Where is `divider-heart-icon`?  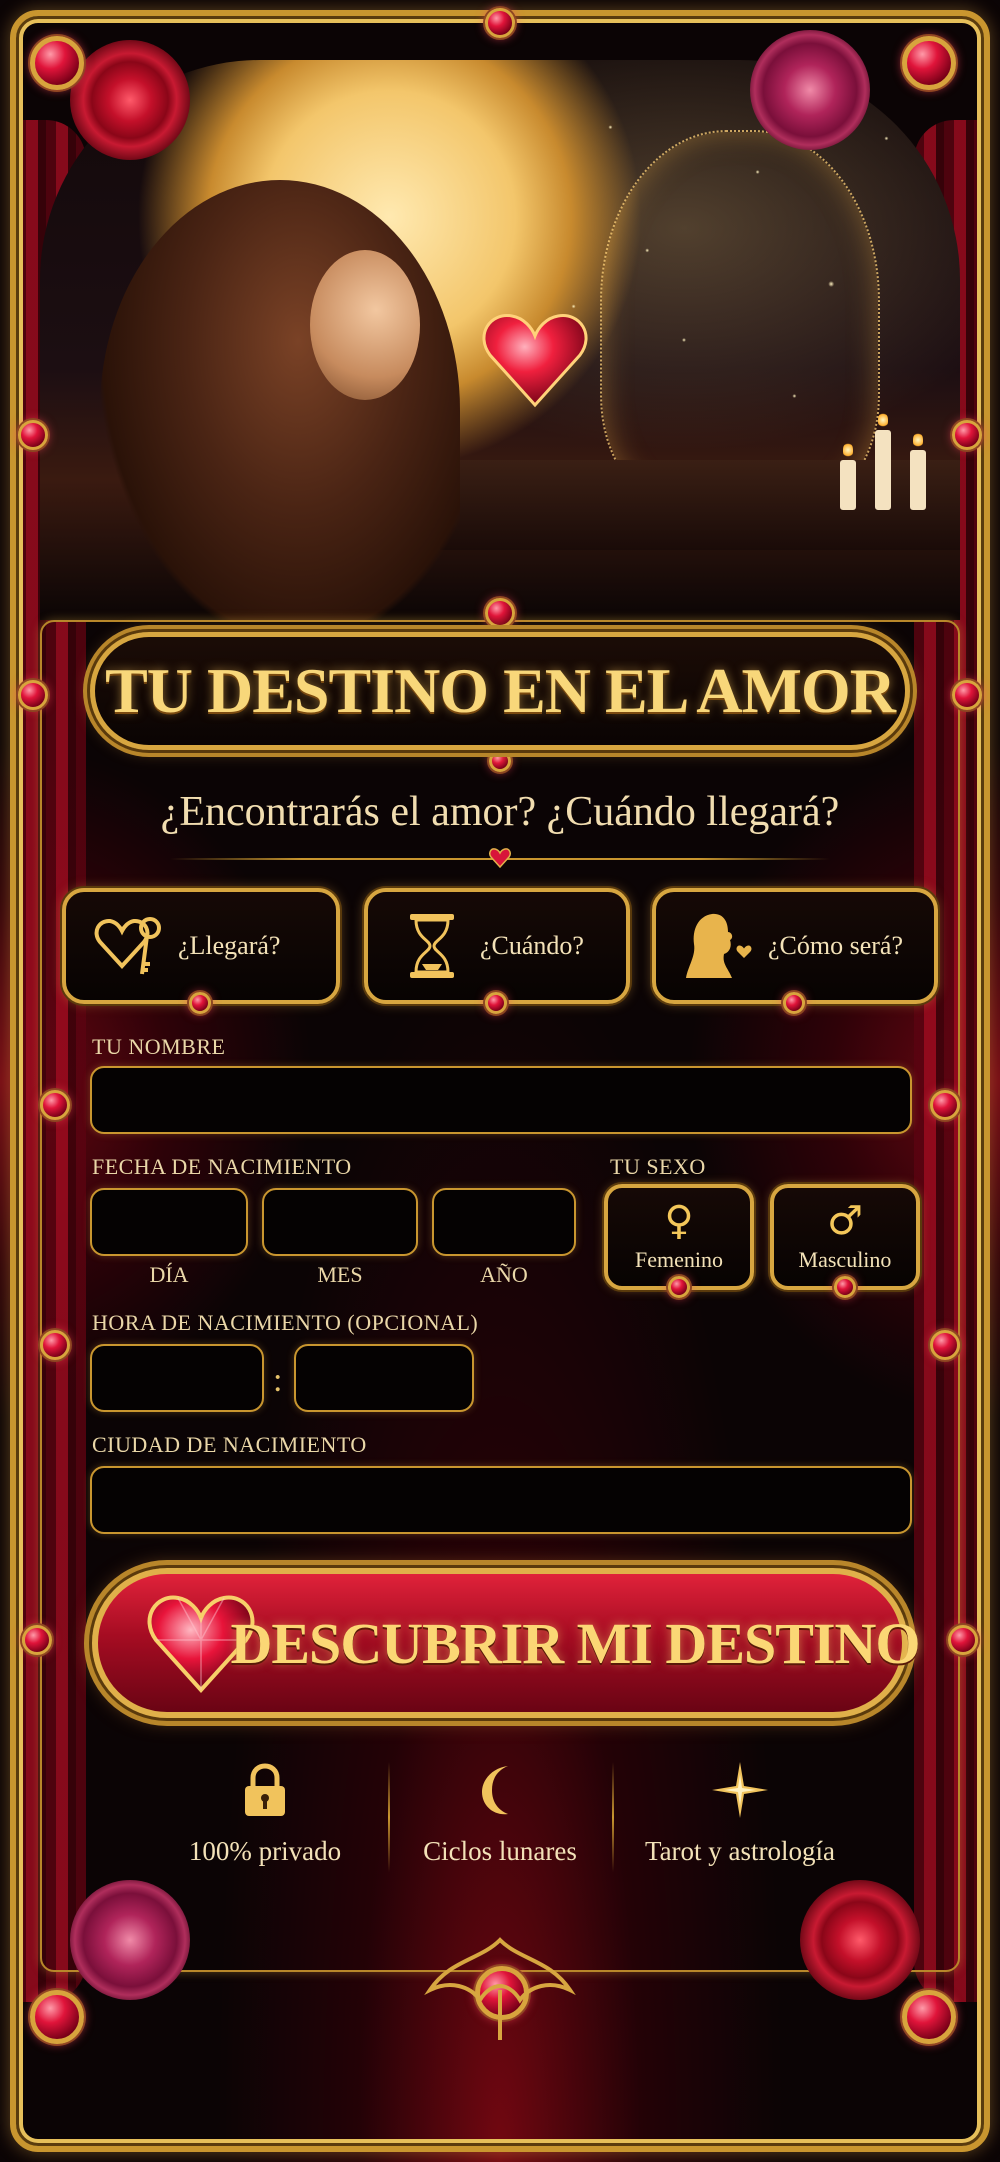
divider-heart-icon is located at coordinates (500, 858).